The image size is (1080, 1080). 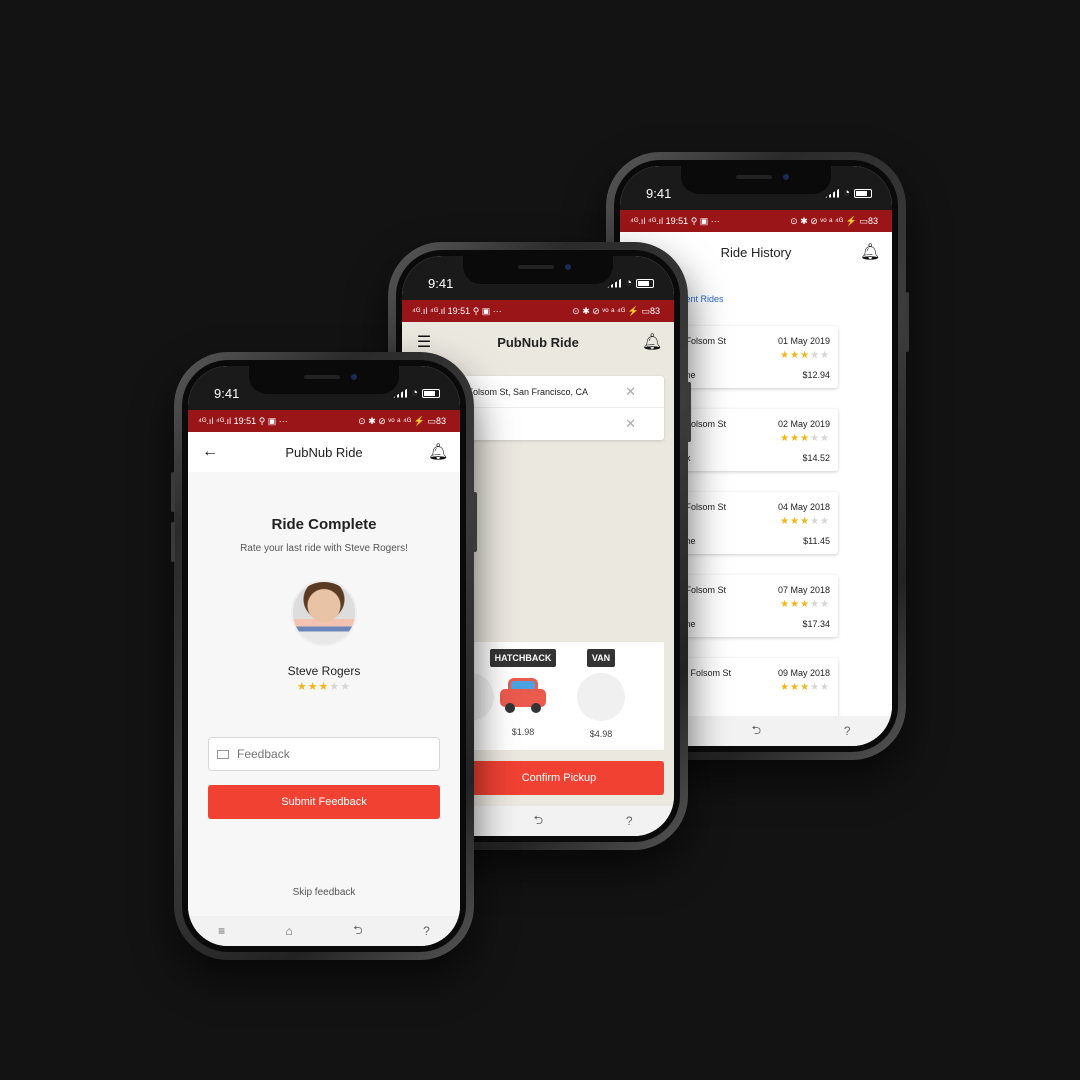 I want to click on ride-fare: $12.94, so click(x=816, y=375).